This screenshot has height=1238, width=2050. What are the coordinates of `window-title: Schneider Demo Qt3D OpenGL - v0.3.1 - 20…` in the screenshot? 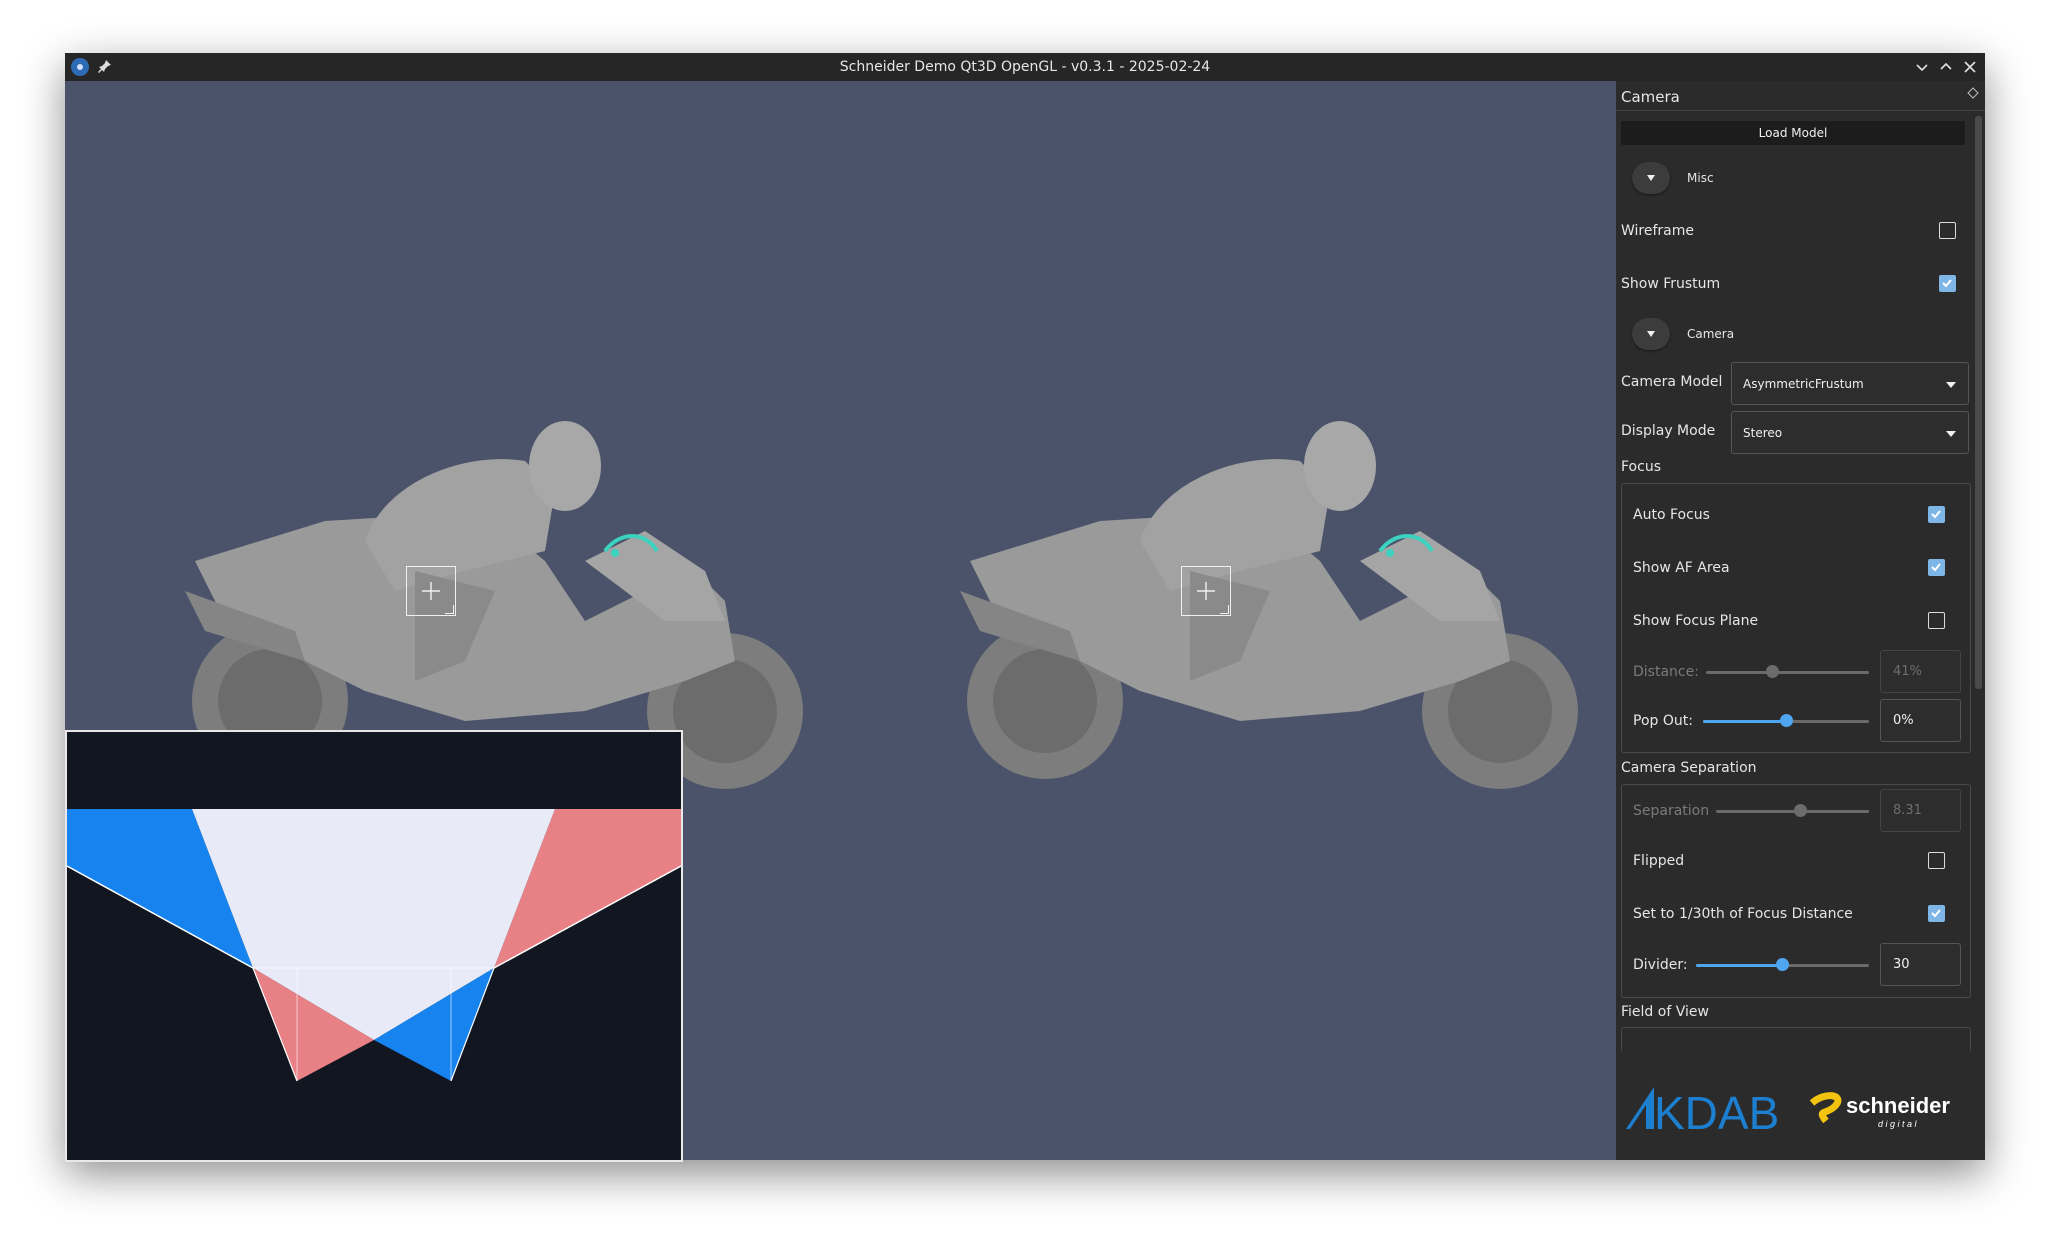 It's located at (1025, 67).